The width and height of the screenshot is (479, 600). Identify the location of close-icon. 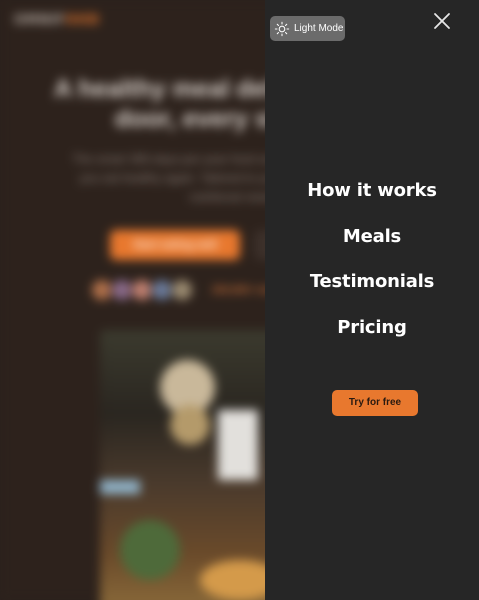
(442, 21).